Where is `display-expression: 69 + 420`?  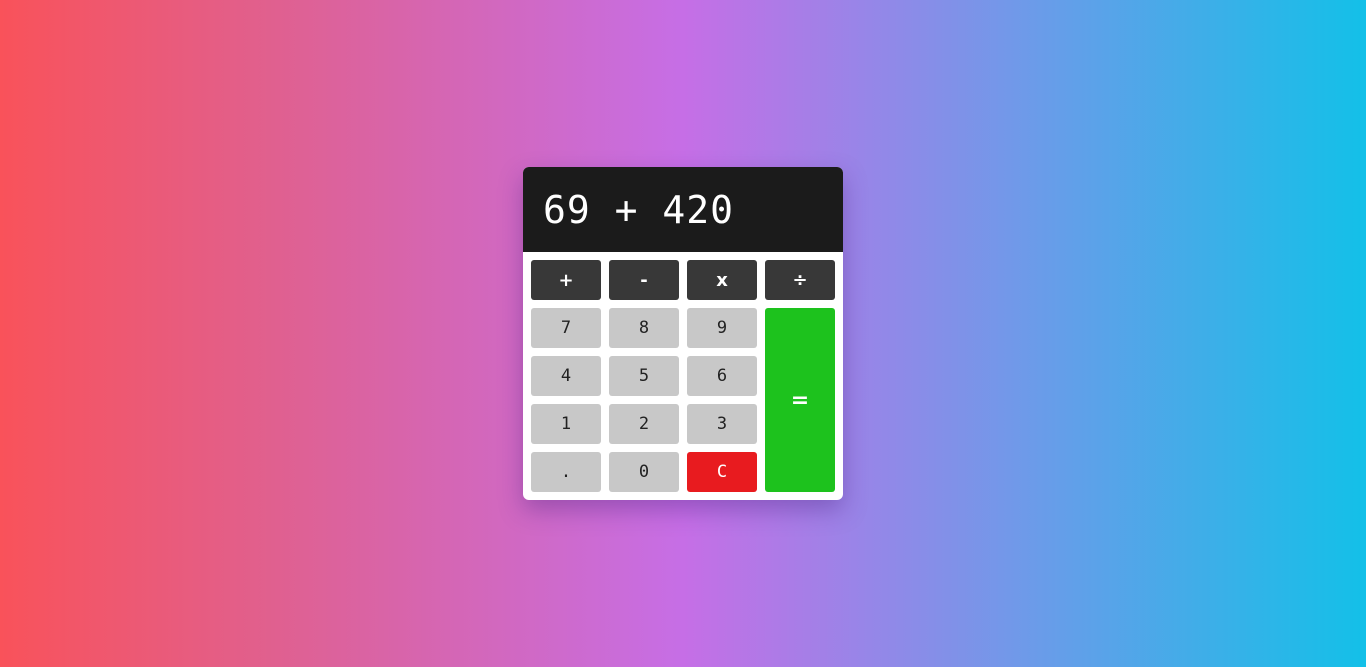 display-expression: 69 + 420 is located at coordinates (639, 209).